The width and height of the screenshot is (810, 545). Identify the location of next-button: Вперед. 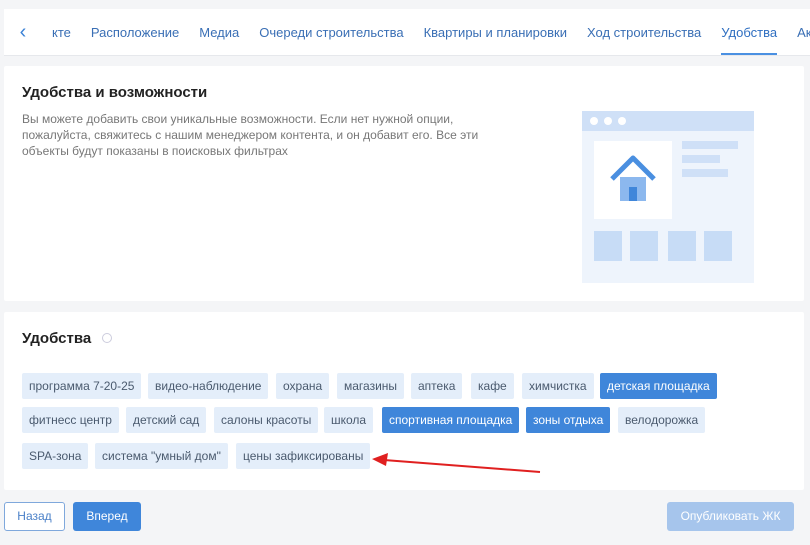
(107, 516).